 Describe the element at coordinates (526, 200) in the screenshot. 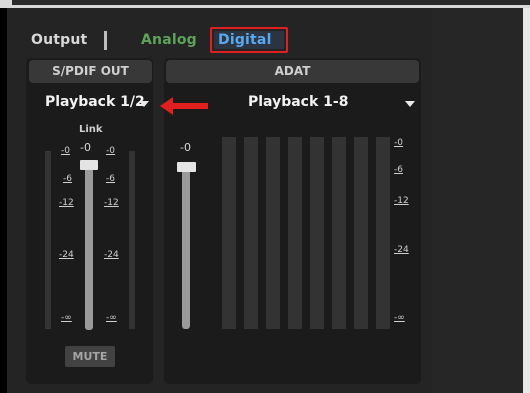

I see `right-edge` at that location.